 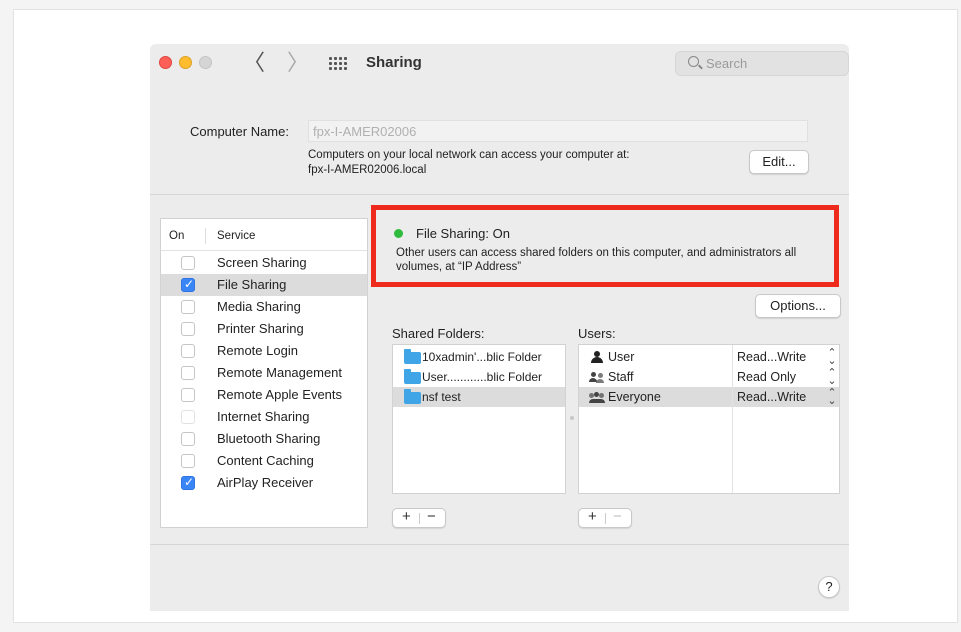 I want to click on service-label: AirPlay Receiver, so click(x=265, y=482).